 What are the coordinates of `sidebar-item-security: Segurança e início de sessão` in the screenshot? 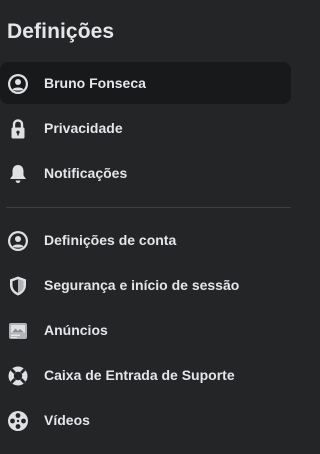 It's located at (145, 285).